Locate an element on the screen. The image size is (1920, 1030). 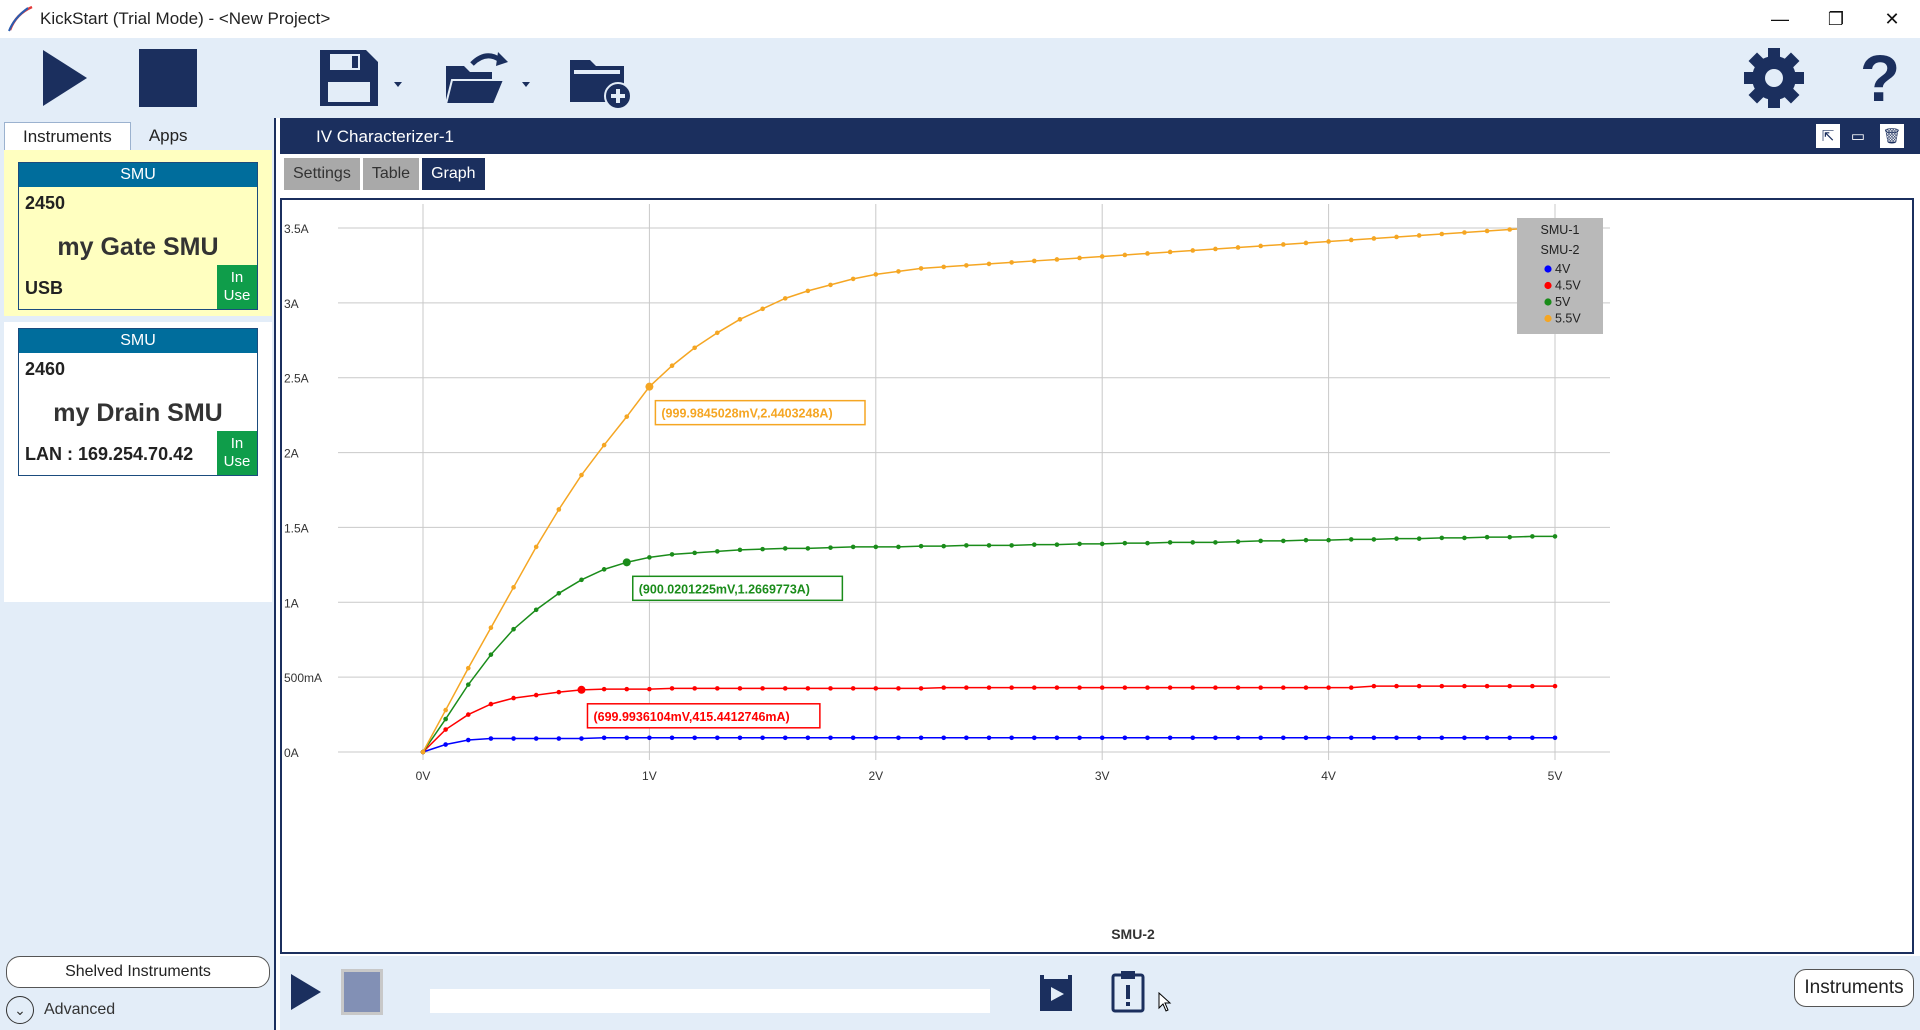
tab-settings: Settings is located at coordinates (322, 174).